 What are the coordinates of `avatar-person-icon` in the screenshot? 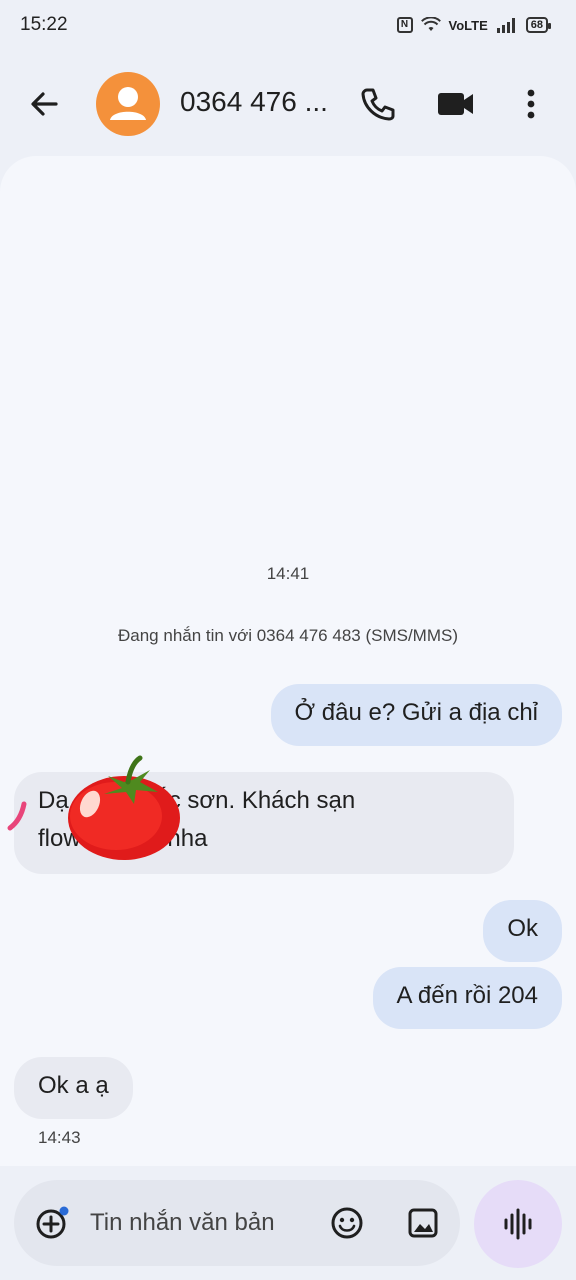 It's located at (128, 103).